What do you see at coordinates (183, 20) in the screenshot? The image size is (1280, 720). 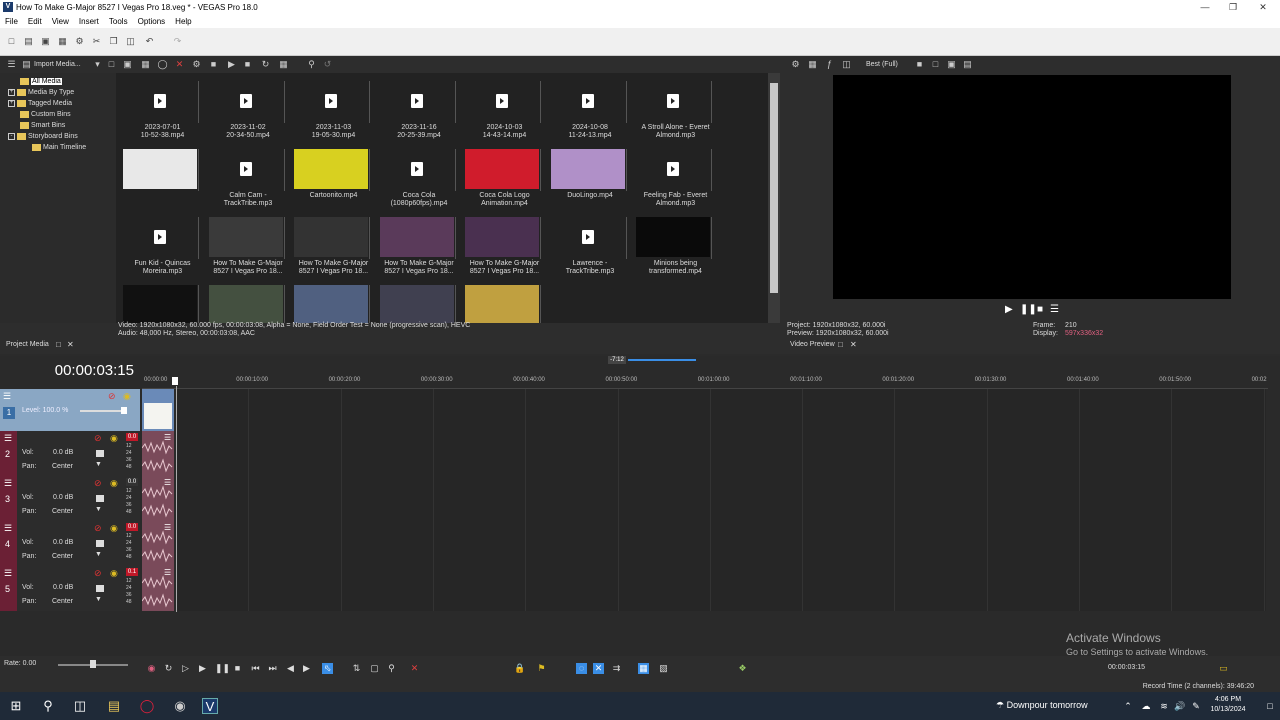 I see `menu-help: Help` at bounding box center [183, 20].